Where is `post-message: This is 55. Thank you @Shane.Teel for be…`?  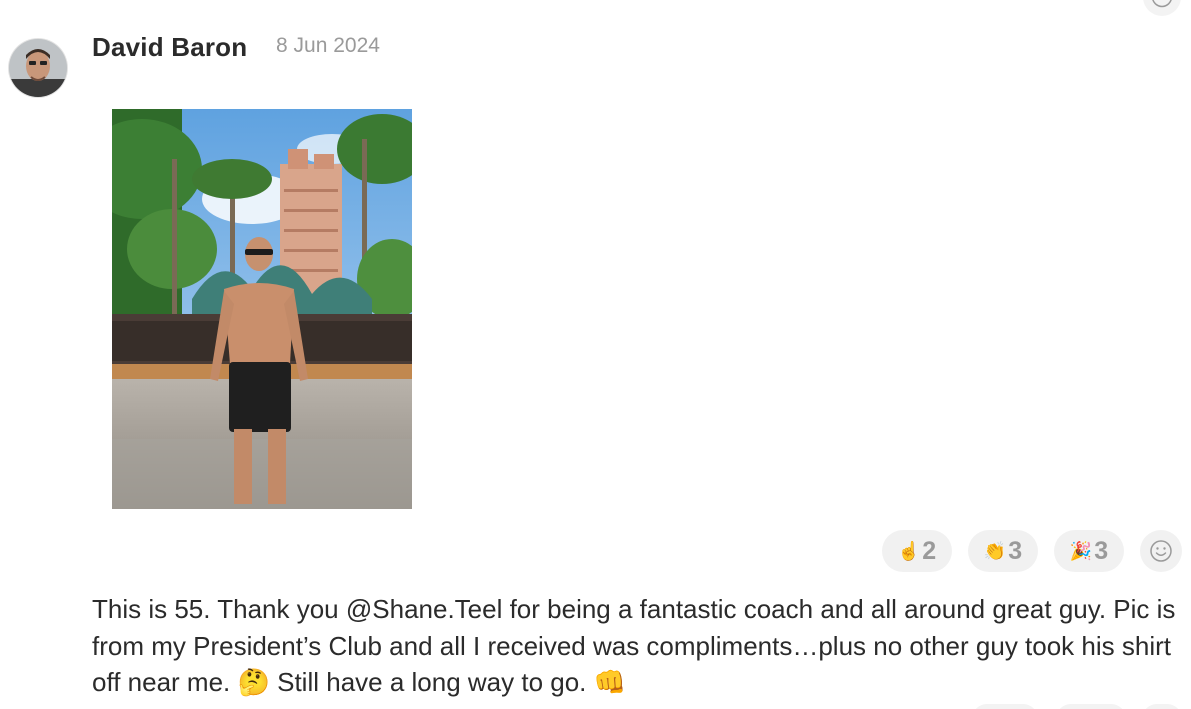 post-message: This is 55. Thank you @Shane.Teel for be… is located at coordinates (637, 646).